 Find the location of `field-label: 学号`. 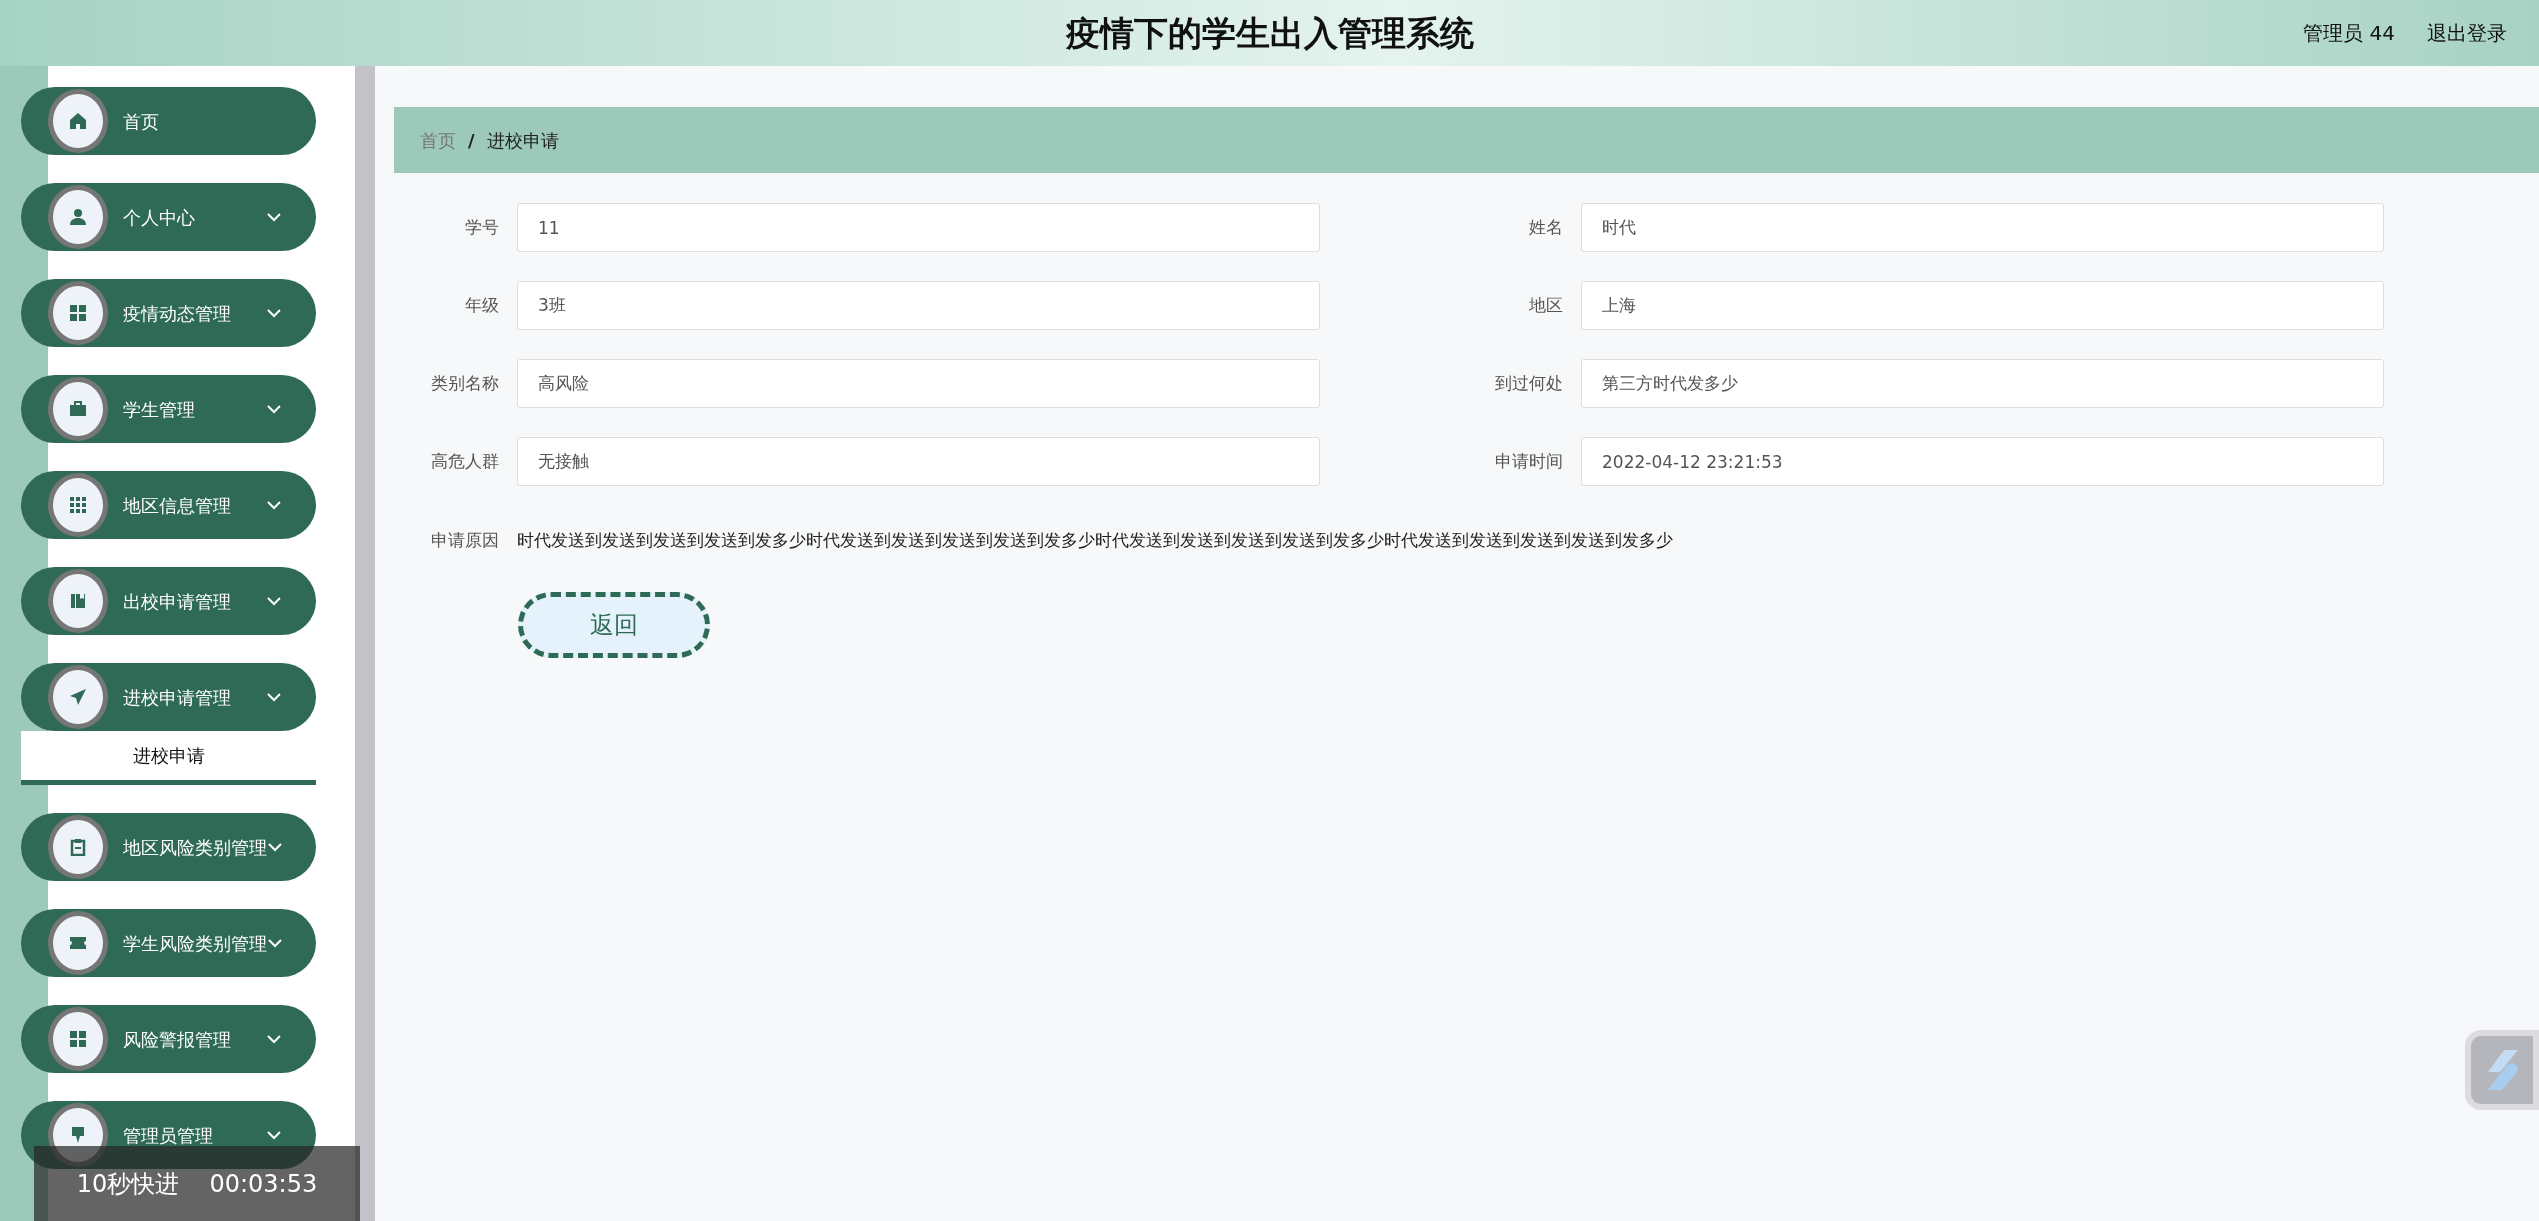

field-label: 学号 is located at coordinates (482, 227).